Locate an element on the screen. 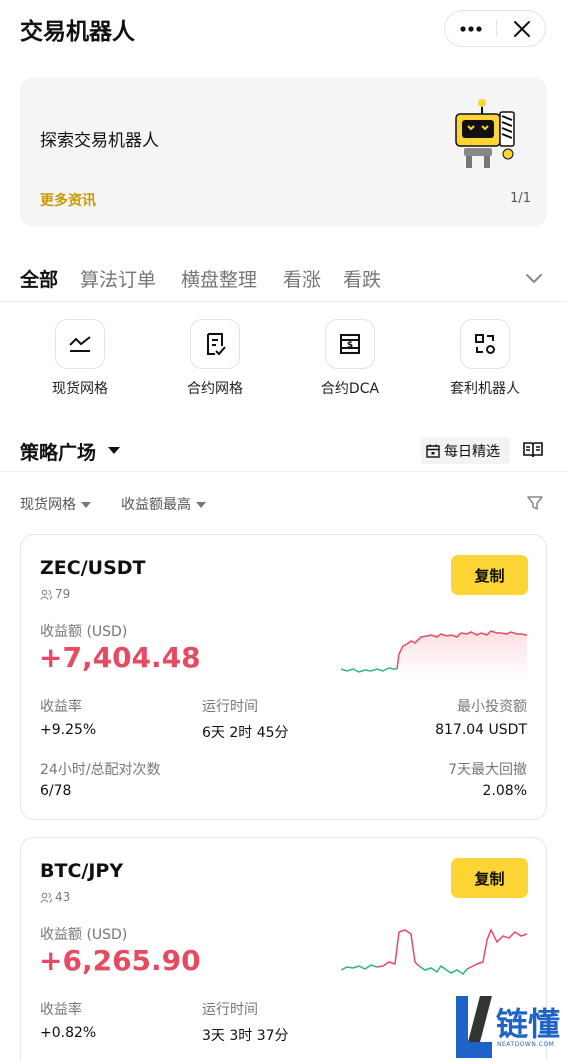 The width and height of the screenshot is (567, 1061). pnl-value: +7,404.48 is located at coordinates (120, 657).